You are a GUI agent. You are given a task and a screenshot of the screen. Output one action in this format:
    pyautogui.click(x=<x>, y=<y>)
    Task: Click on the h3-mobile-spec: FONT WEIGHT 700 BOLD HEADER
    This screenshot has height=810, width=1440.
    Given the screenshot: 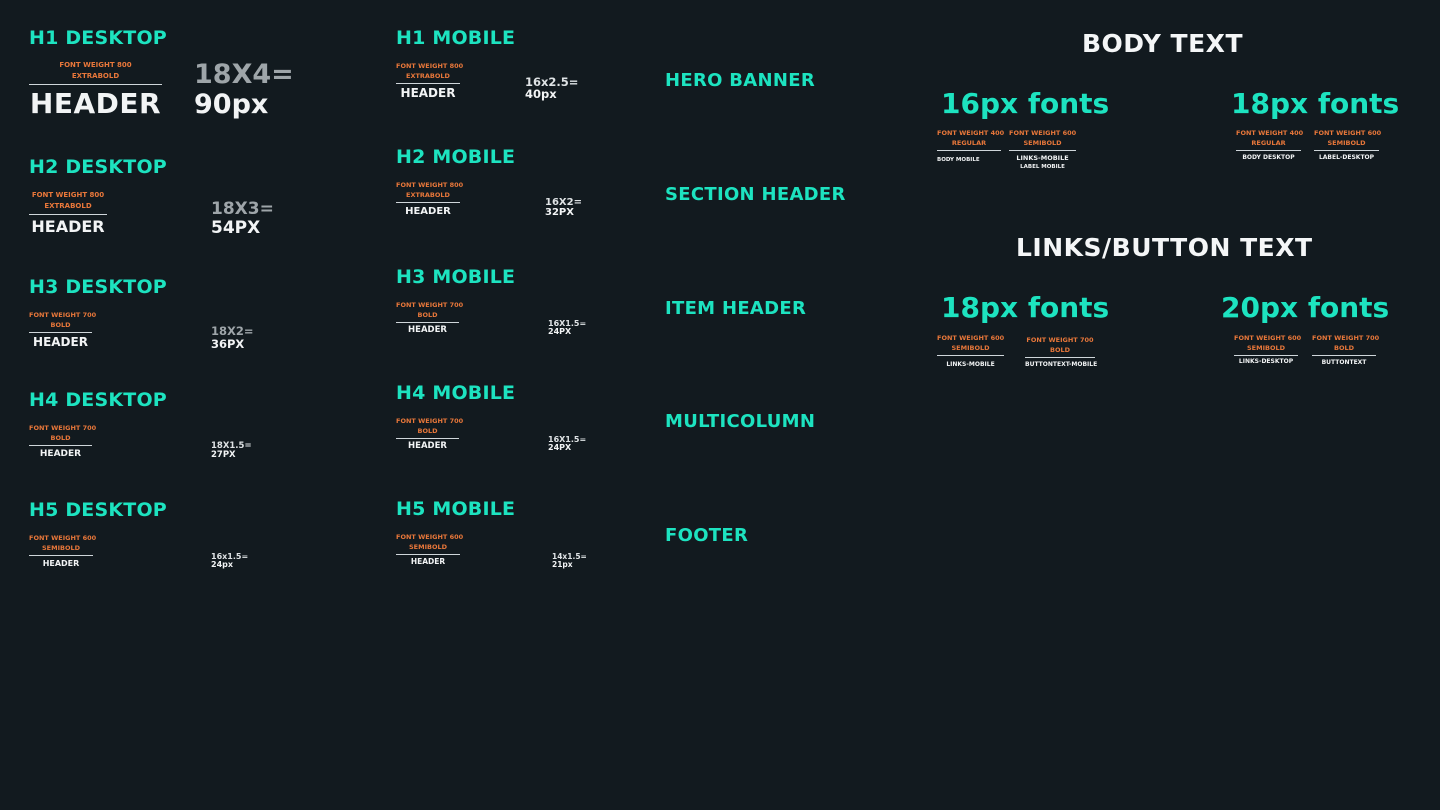 What is the action you would take?
    pyautogui.click(x=430, y=318)
    